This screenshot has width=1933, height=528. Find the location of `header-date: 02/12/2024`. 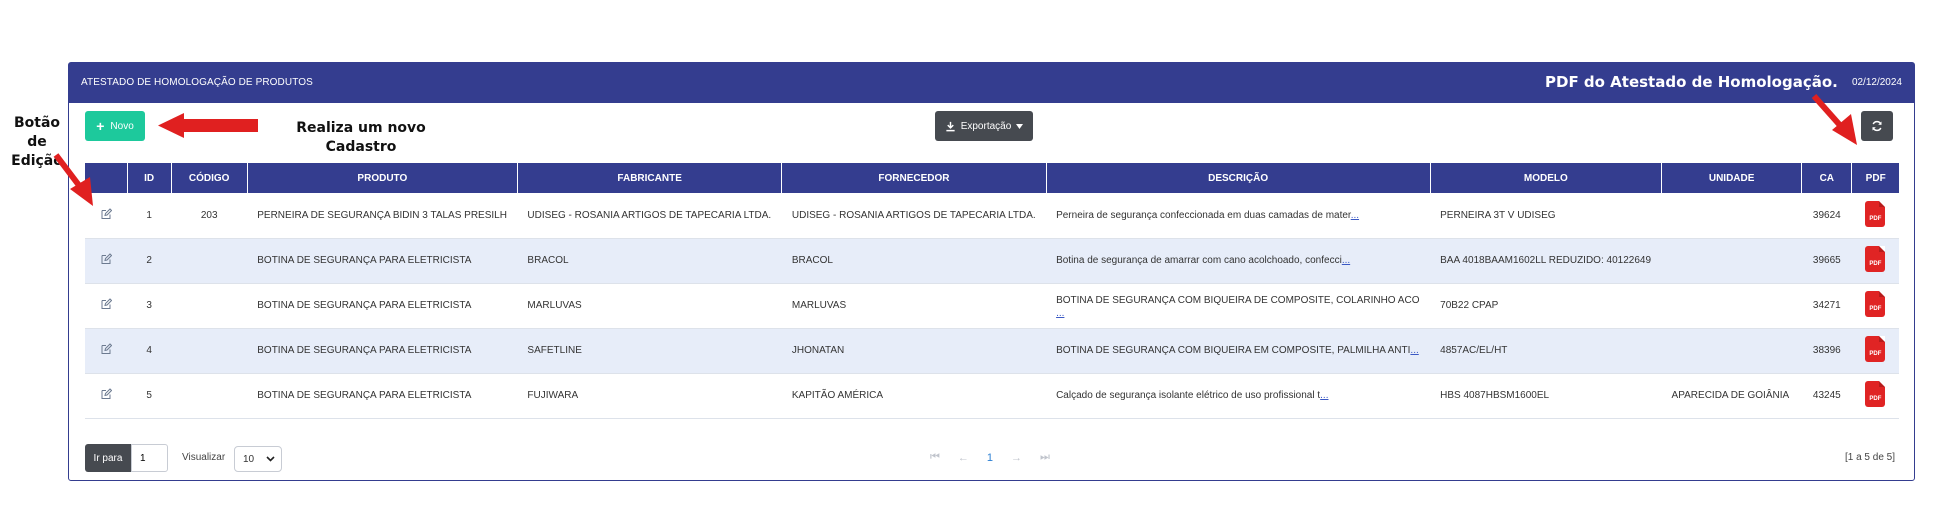

header-date: 02/12/2024 is located at coordinates (1876, 82).